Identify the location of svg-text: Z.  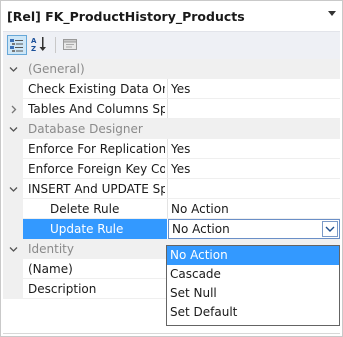
(33, 49).